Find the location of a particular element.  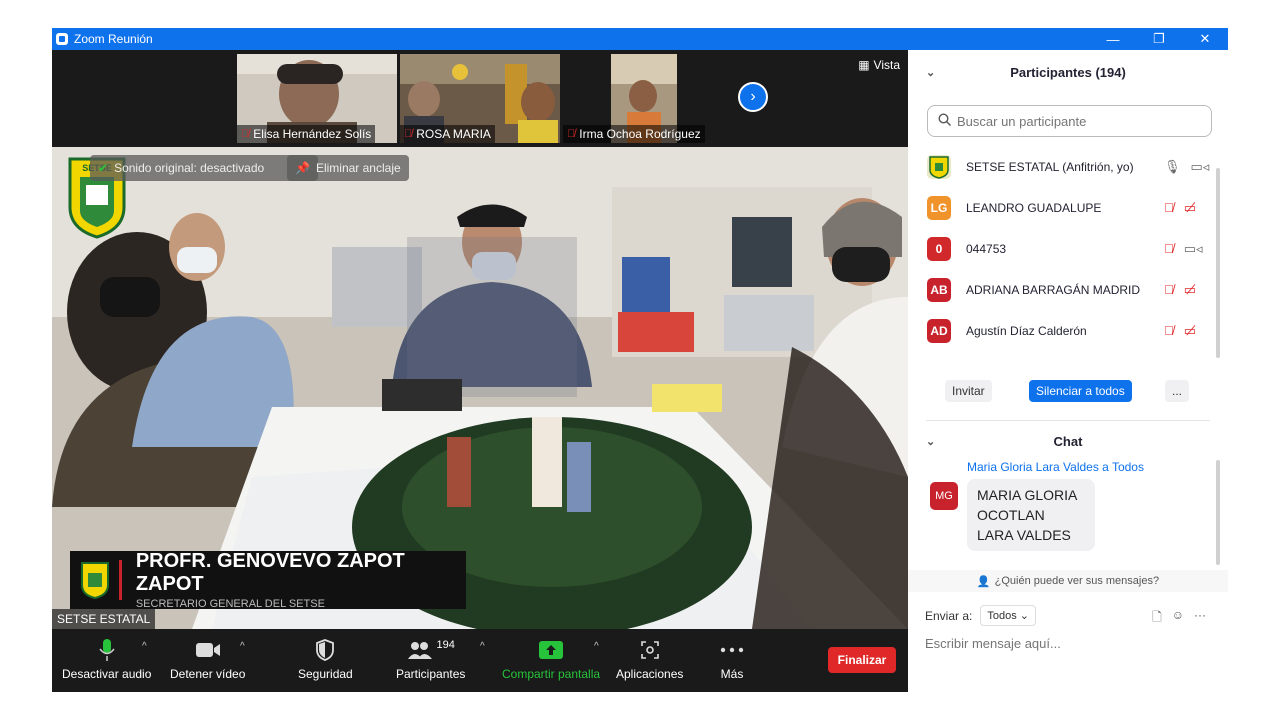

audio-options-caret-icon: ^ is located at coordinates (144, 646).